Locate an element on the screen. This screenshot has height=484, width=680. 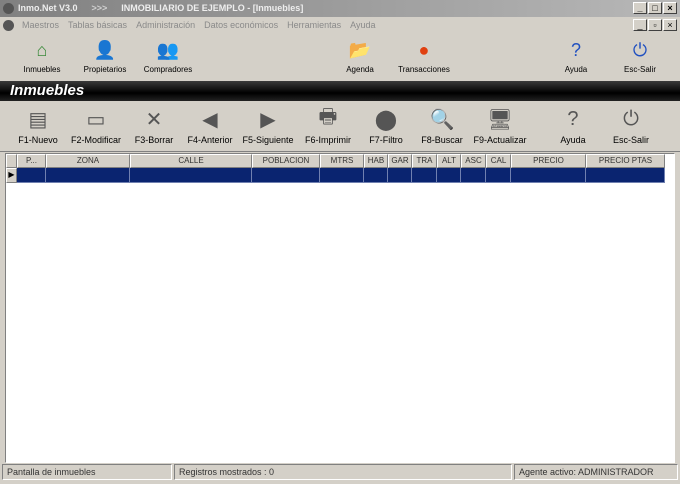
toolbar-f8-buscar-button: 🔍 F8-Buscar is located at coordinates (442, 126).